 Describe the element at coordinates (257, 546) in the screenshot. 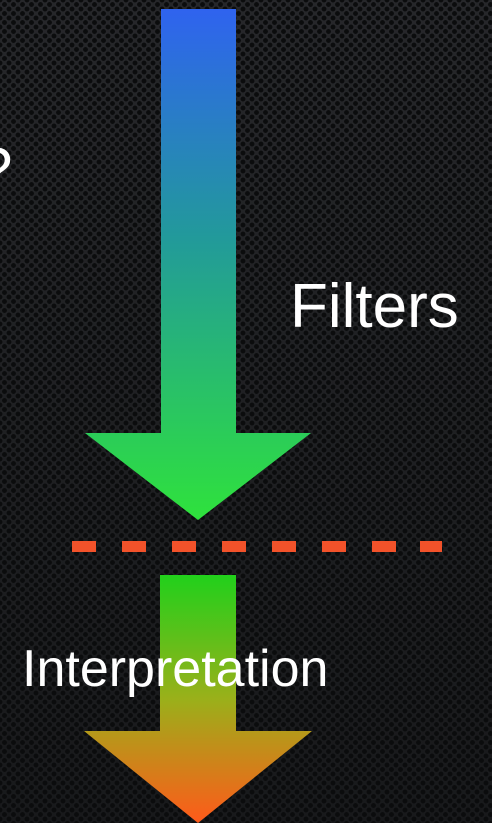

I see `dashed-divider` at that location.